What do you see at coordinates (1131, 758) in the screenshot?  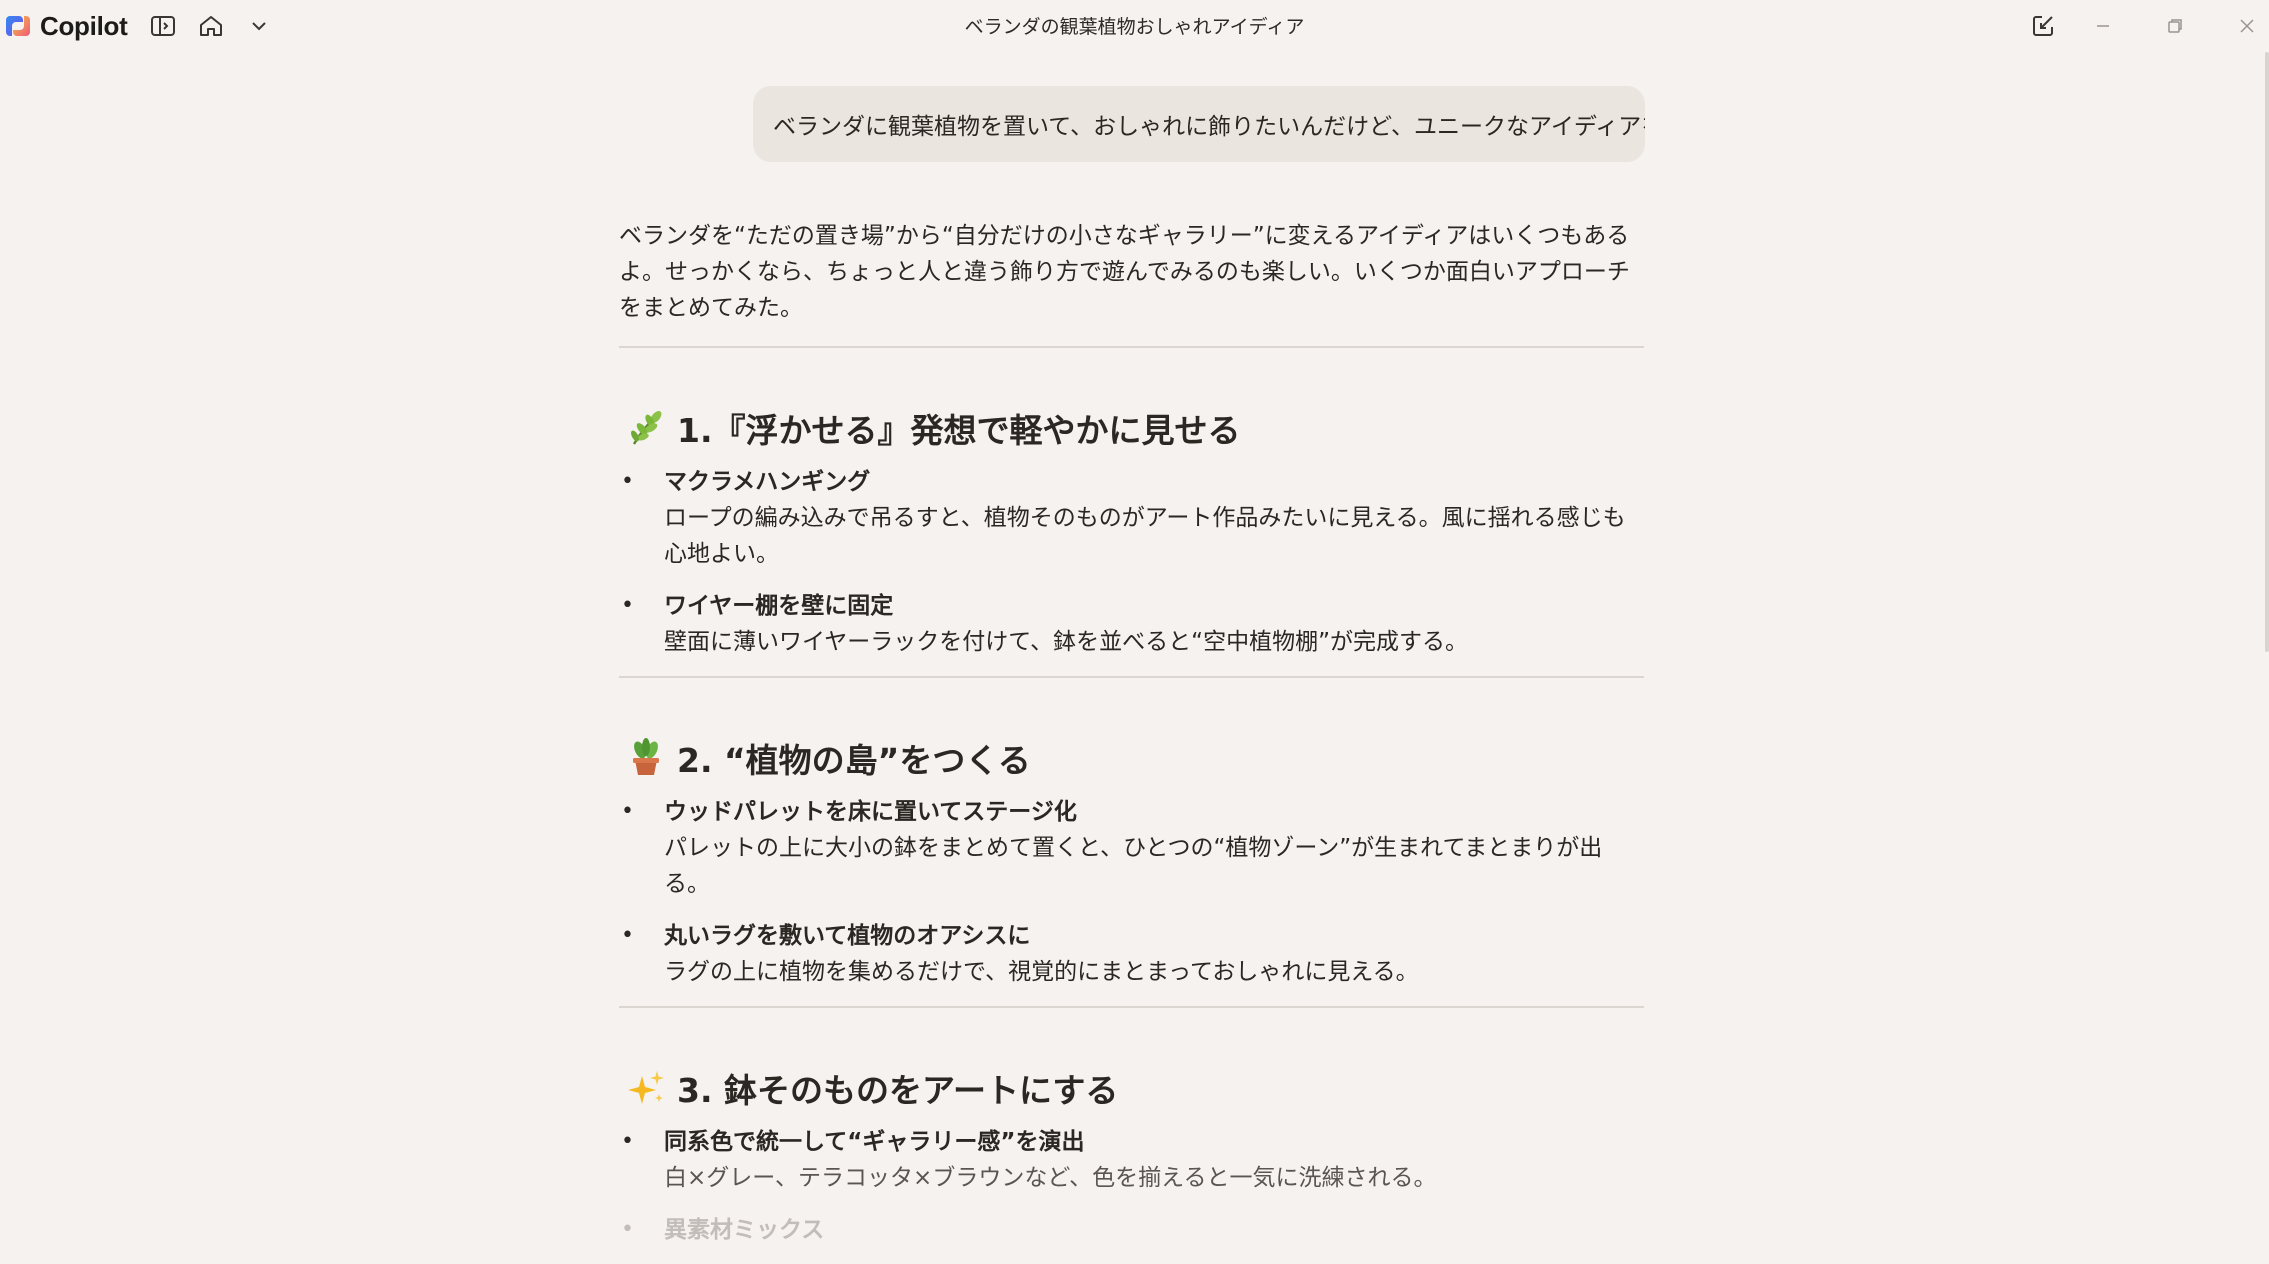 I see `section-heading: 2. “植物の島”をつくる` at bounding box center [1131, 758].